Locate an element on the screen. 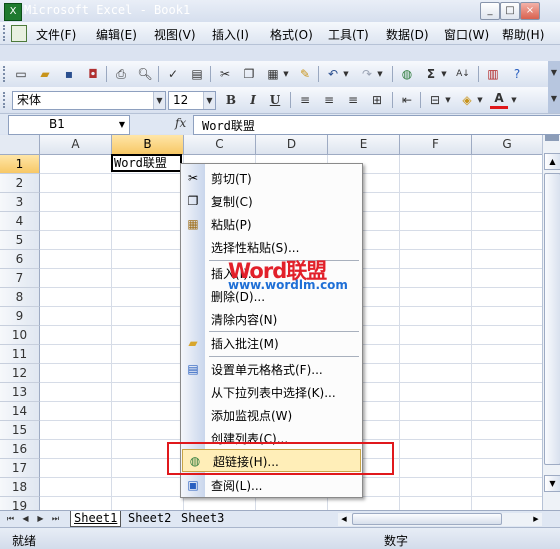 The height and width of the screenshot is (549, 560). new-icon: ▭ is located at coordinates (21, 74).